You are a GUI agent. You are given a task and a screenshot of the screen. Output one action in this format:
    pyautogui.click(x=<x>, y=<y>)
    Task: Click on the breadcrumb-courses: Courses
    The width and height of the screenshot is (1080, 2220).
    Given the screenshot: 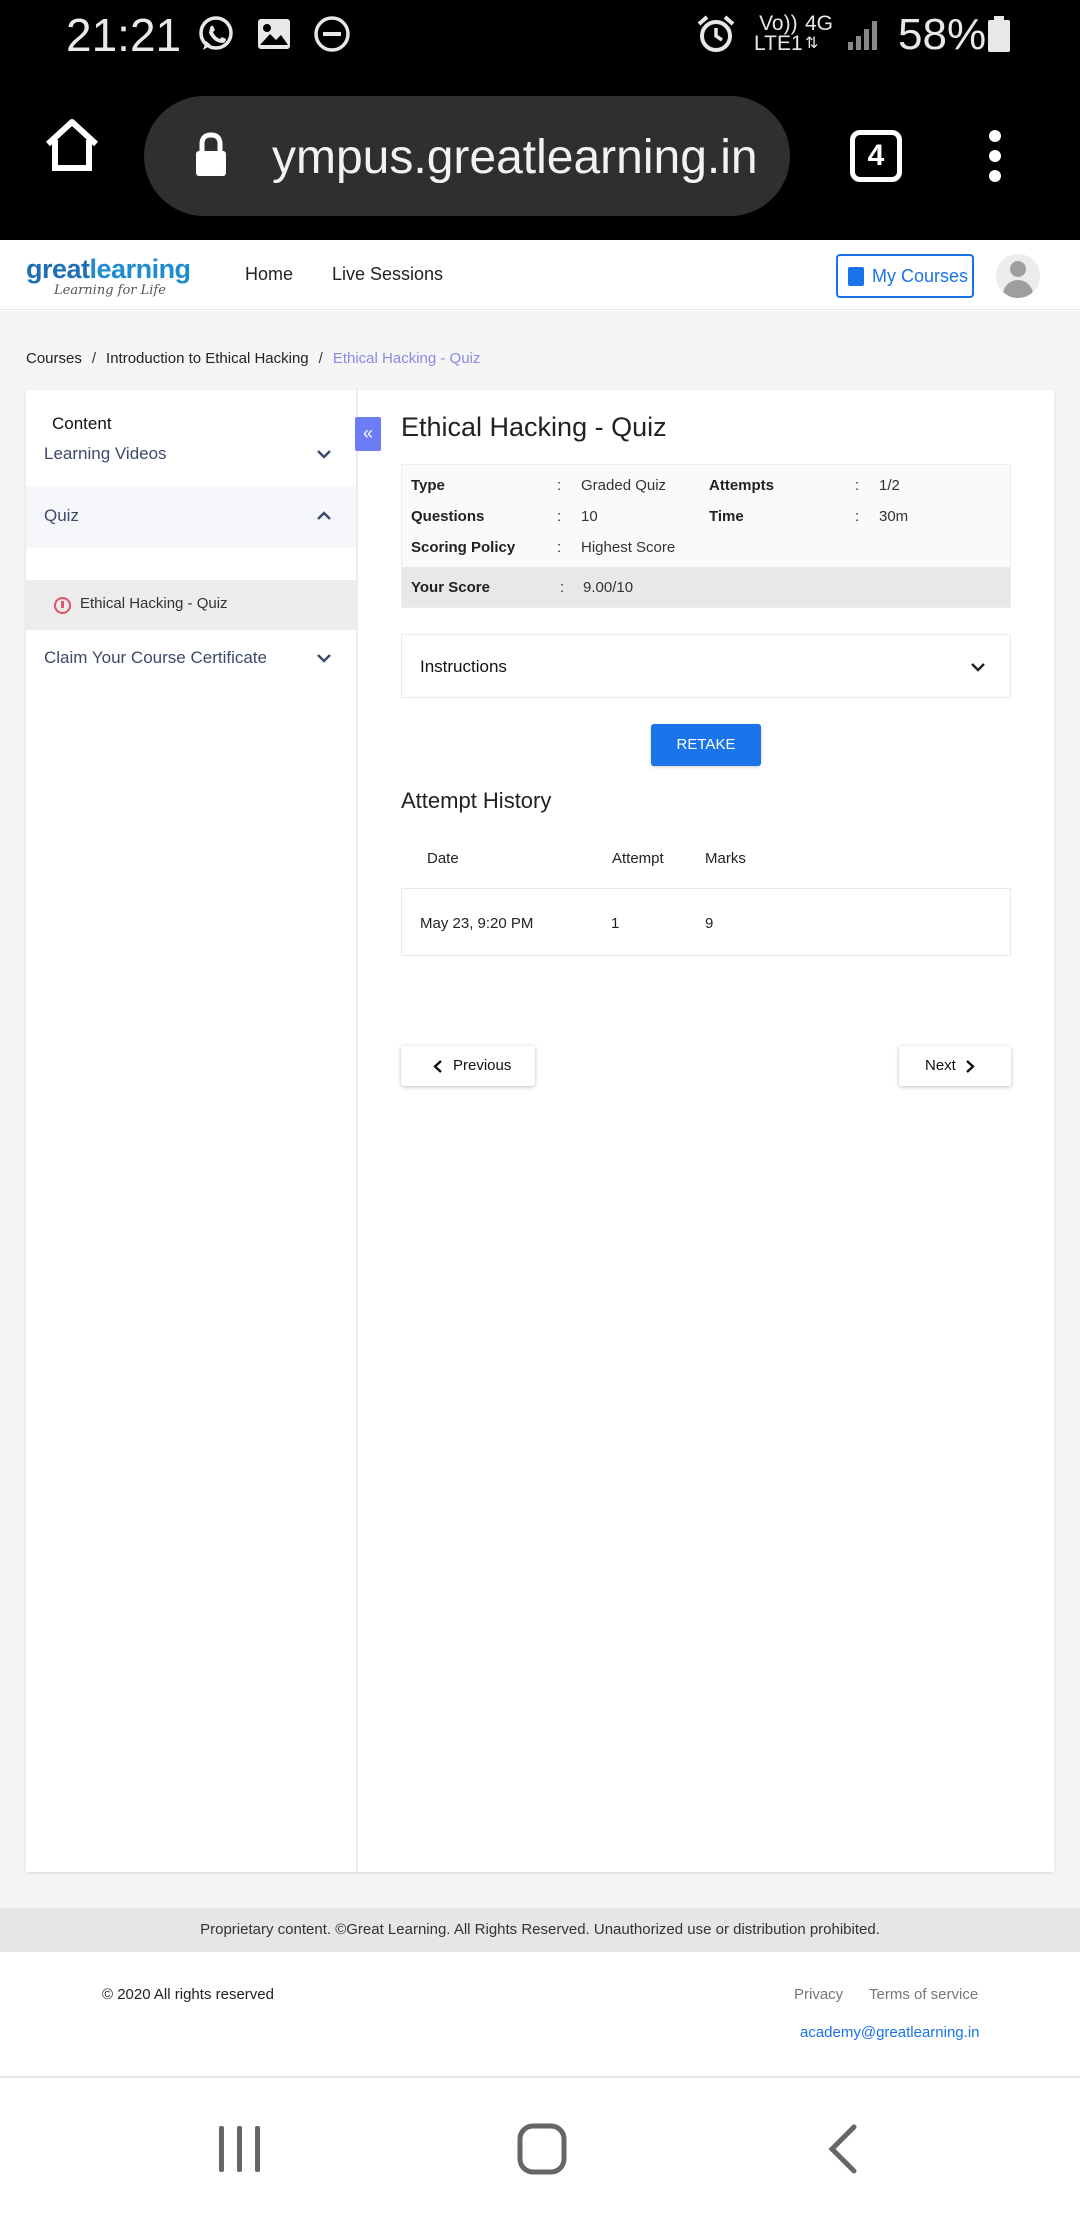 What is the action you would take?
    pyautogui.click(x=54, y=358)
    